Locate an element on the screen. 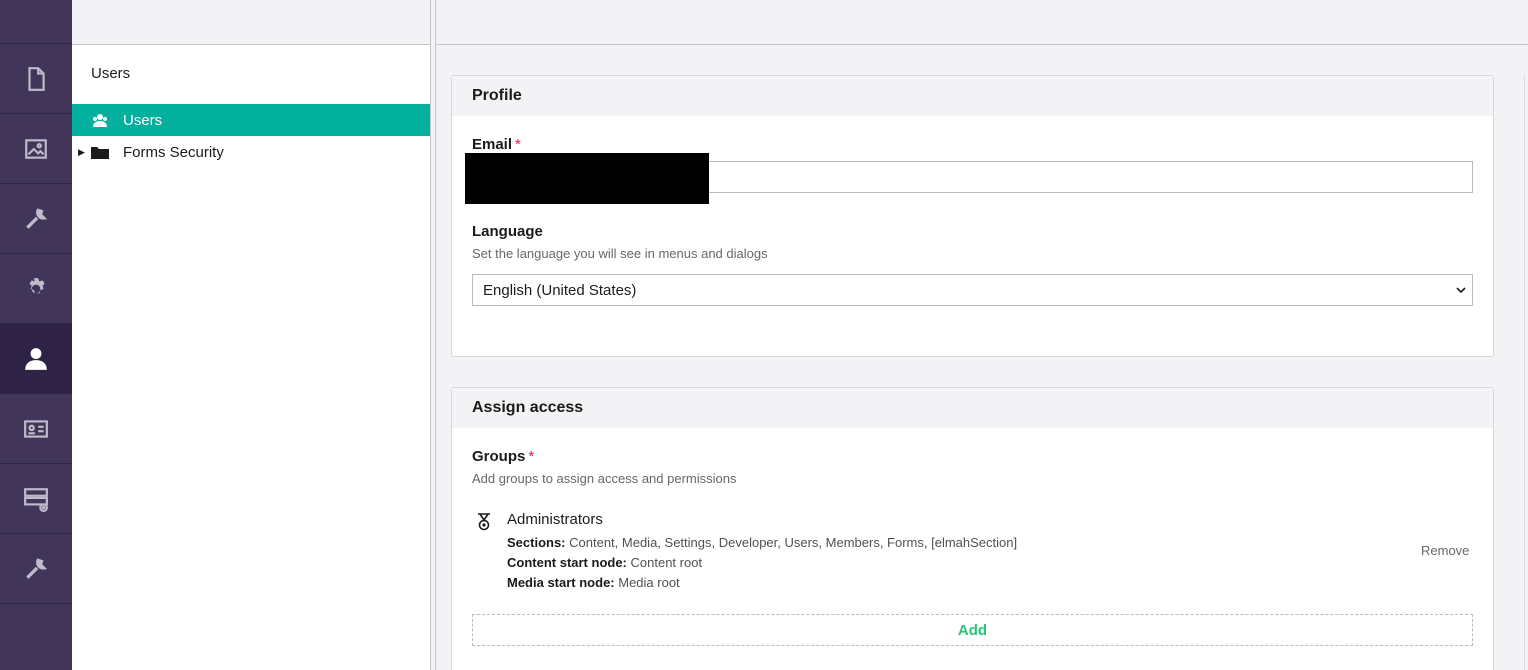 The image size is (1528, 670). settings-wrench-icon is located at coordinates (37, 218).